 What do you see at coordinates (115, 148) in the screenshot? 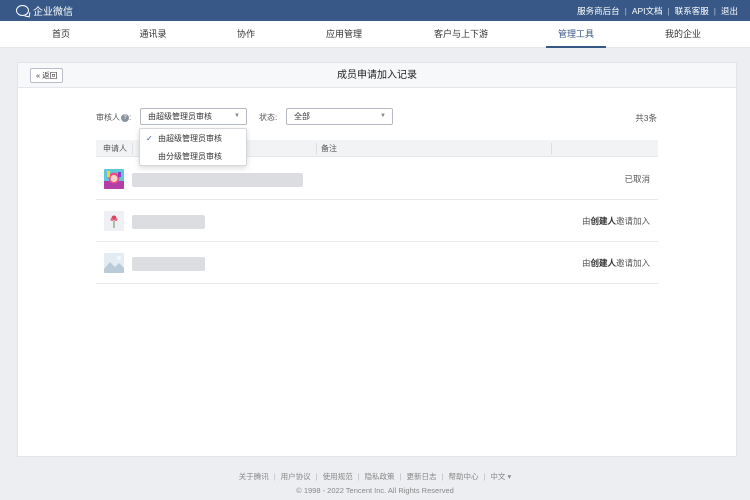
I see `column-applicant: 申请人` at bounding box center [115, 148].